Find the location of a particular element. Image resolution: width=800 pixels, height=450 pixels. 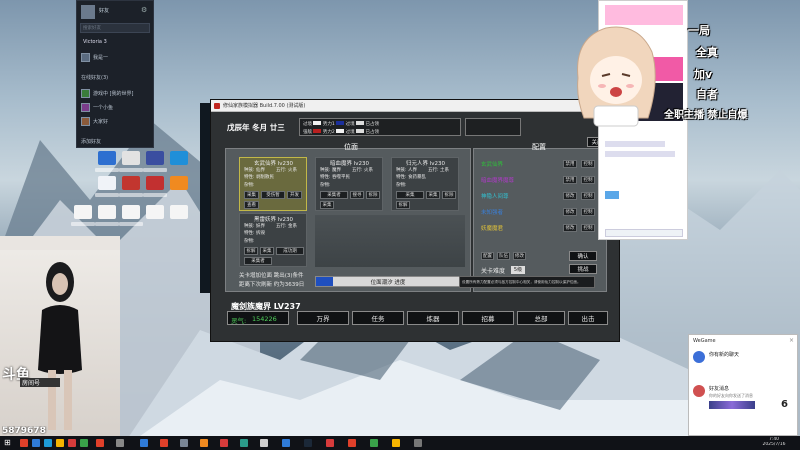

window-title: 修仙家族模拟器 Build.7.00 (测试版) is located at coordinates (264, 106).